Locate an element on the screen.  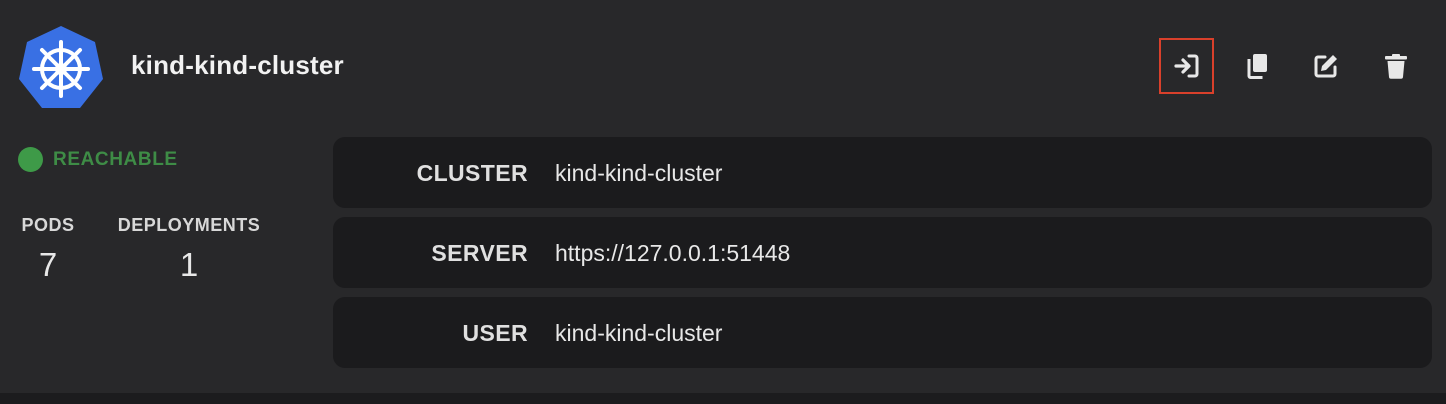
sign-in-icon is located at coordinates (1185, 66).